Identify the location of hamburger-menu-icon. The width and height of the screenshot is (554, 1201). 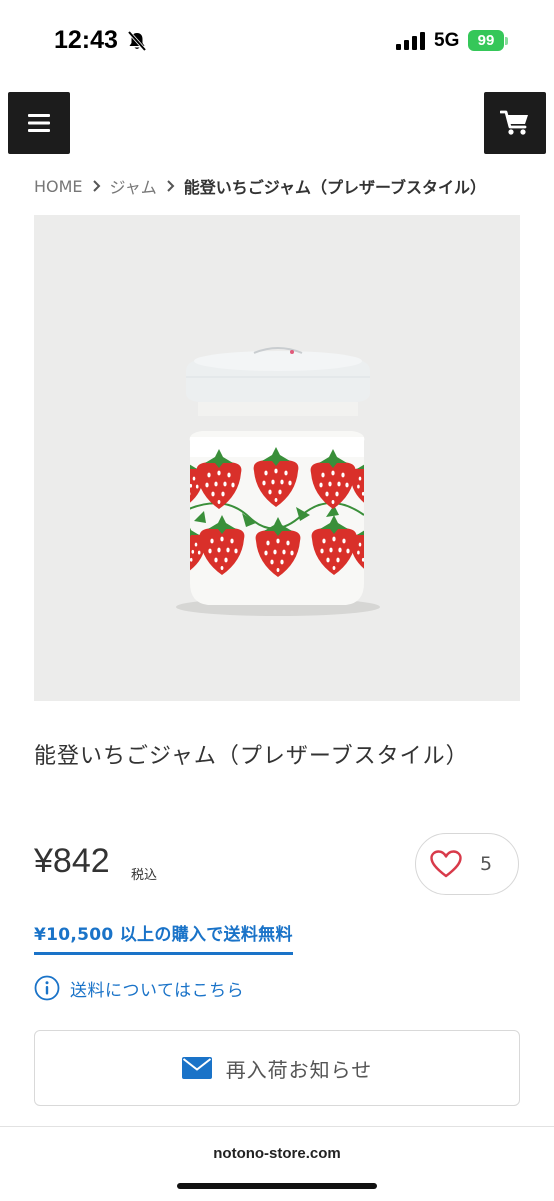
(39, 123).